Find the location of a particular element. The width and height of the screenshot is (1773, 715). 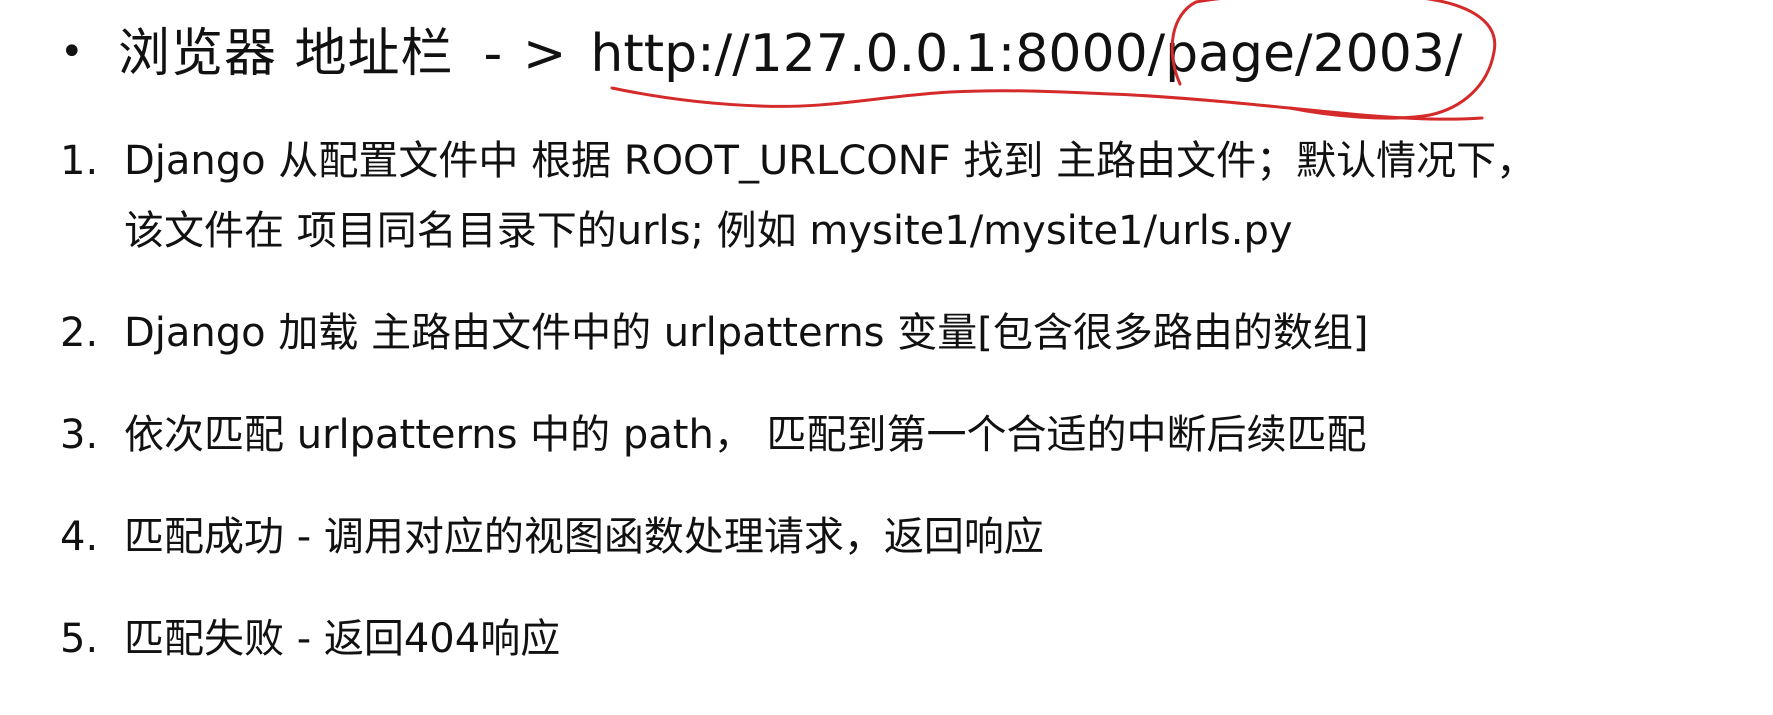

step-line: 匹配成功 - 调用对应的视图函数处理请求，返回响应 is located at coordinates (584, 537).